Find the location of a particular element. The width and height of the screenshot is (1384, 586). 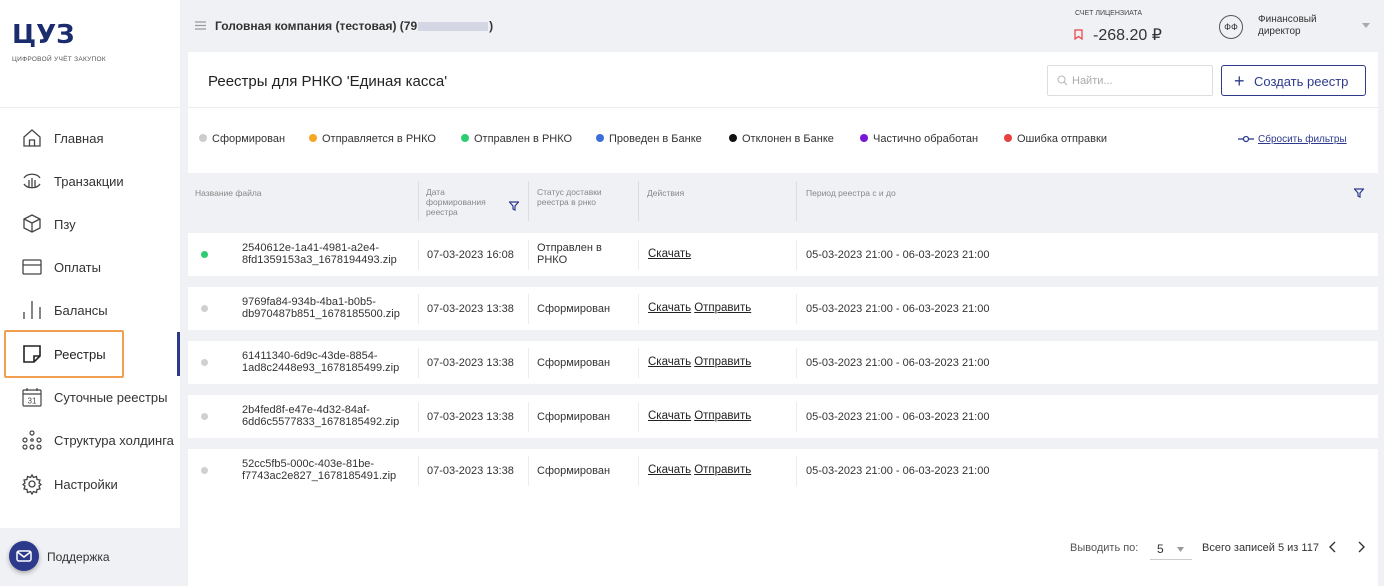

company-selector: Головная компания (тестовая) (79) is located at coordinates (354, 26).